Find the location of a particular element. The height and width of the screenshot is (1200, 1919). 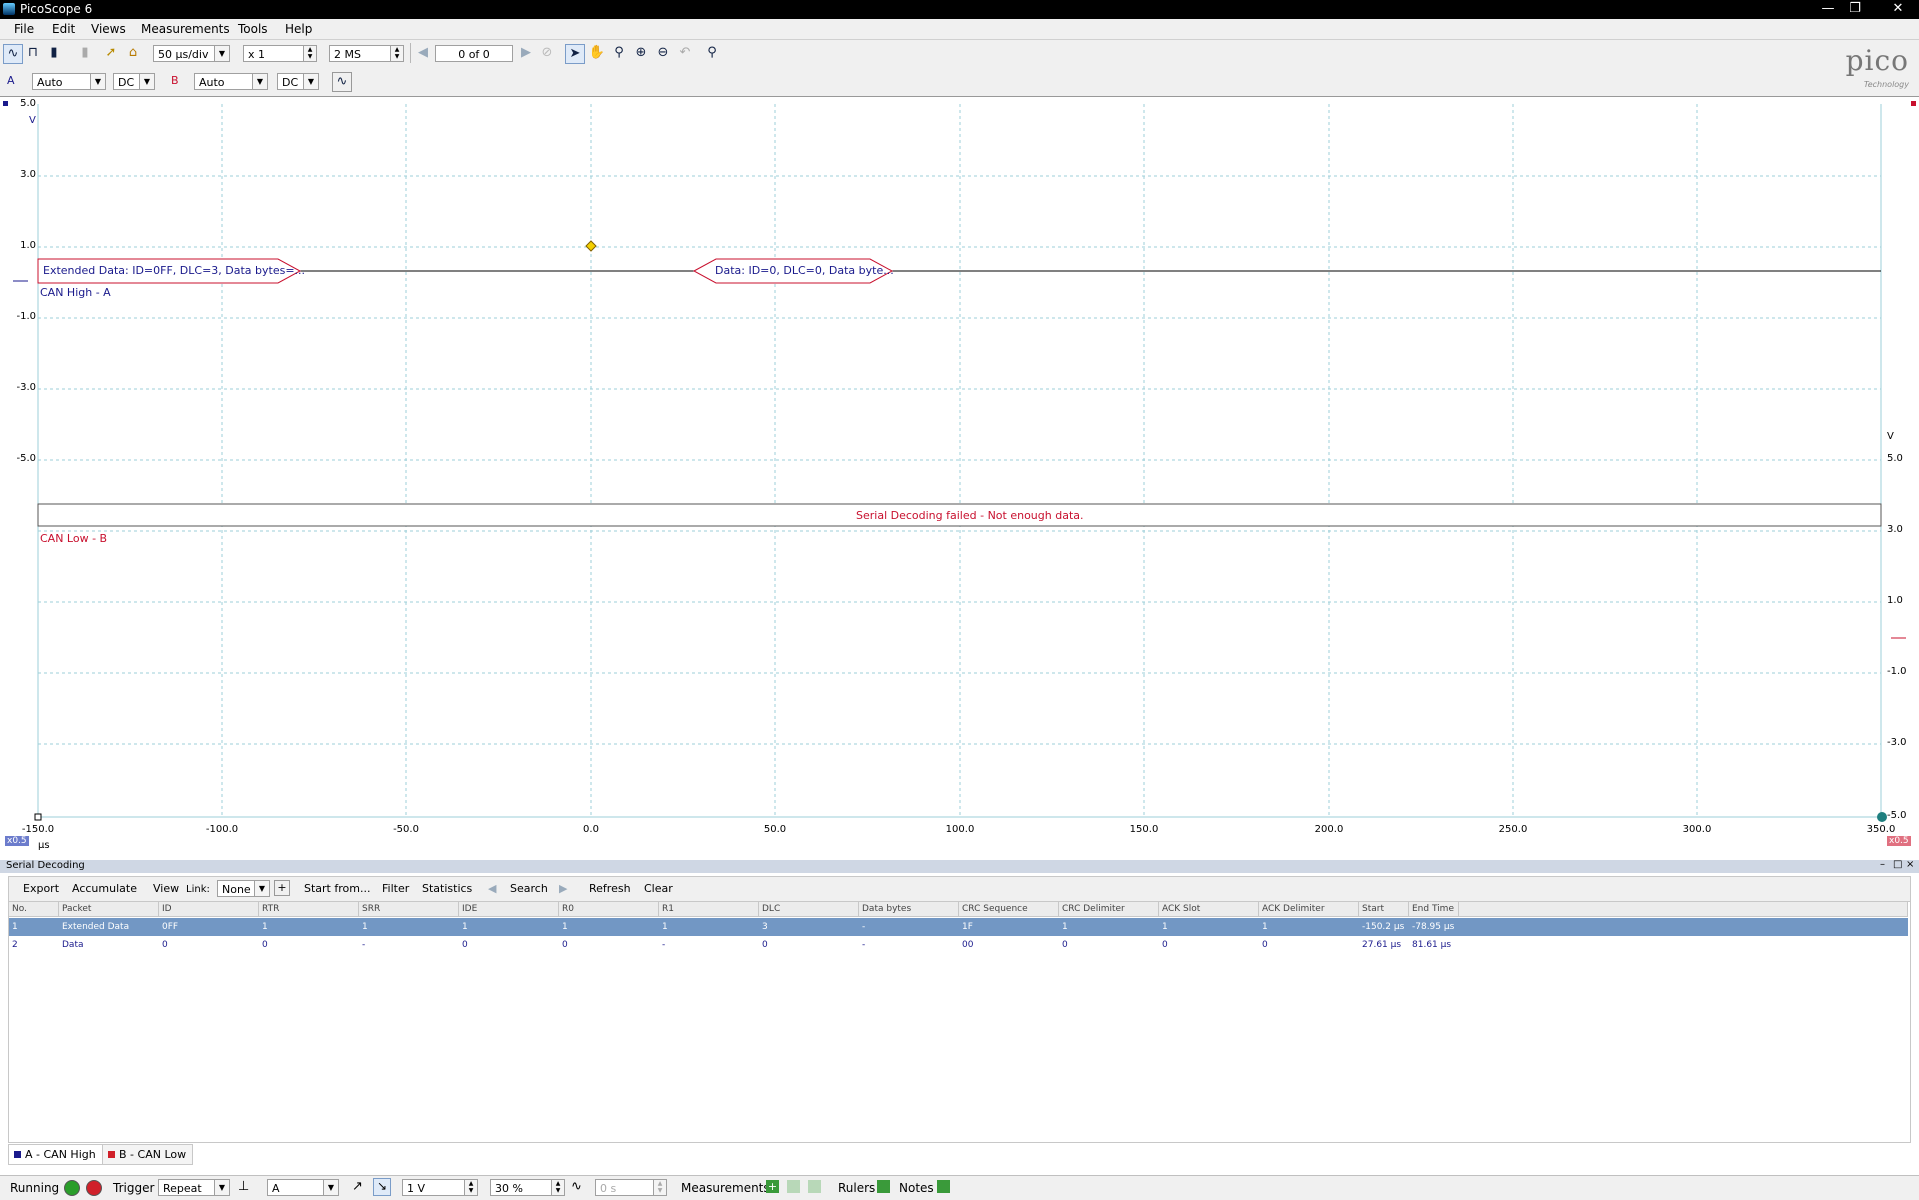

panel-close-icon: × is located at coordinates (1910, 864).